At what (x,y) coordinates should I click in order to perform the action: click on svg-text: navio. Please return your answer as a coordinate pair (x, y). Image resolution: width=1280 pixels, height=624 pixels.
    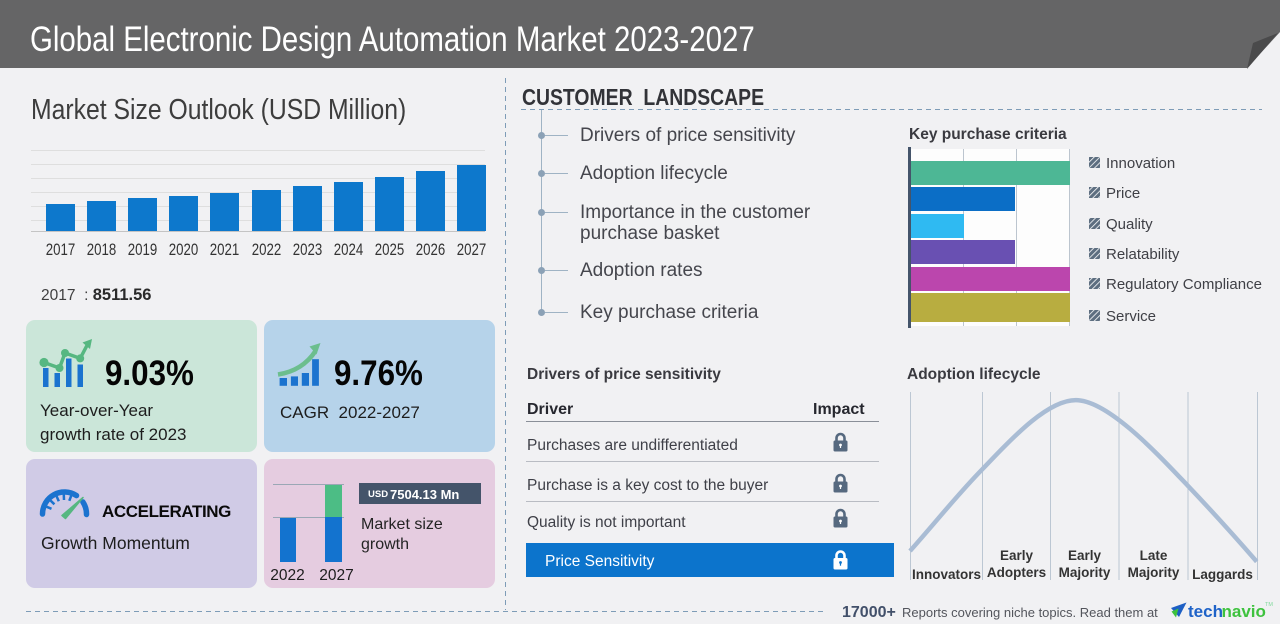
    Looking at the image, I should click on (1244, 611).